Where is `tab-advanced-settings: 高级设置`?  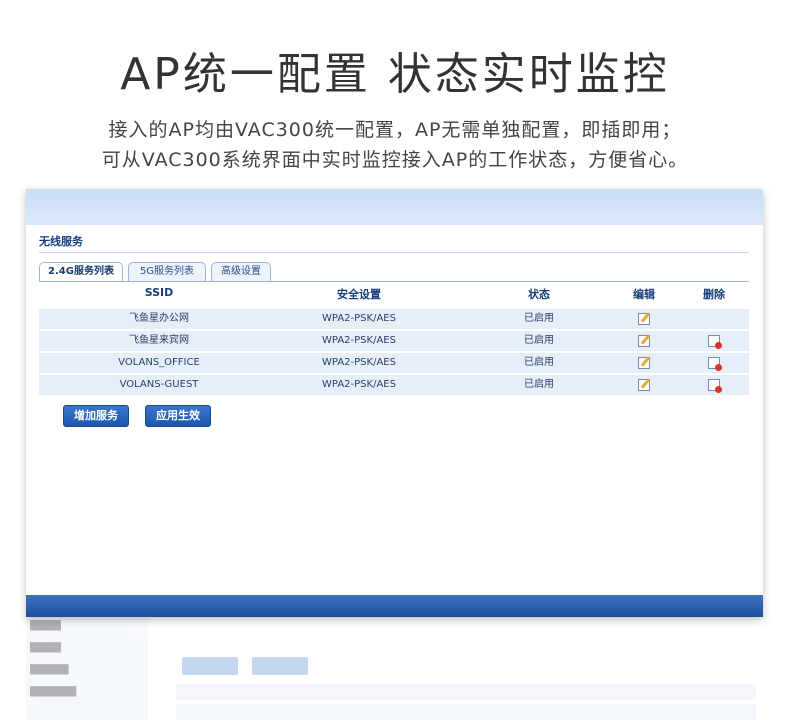
tab-advanced-settings: 高级设置 is located at coordinates (241, 271).